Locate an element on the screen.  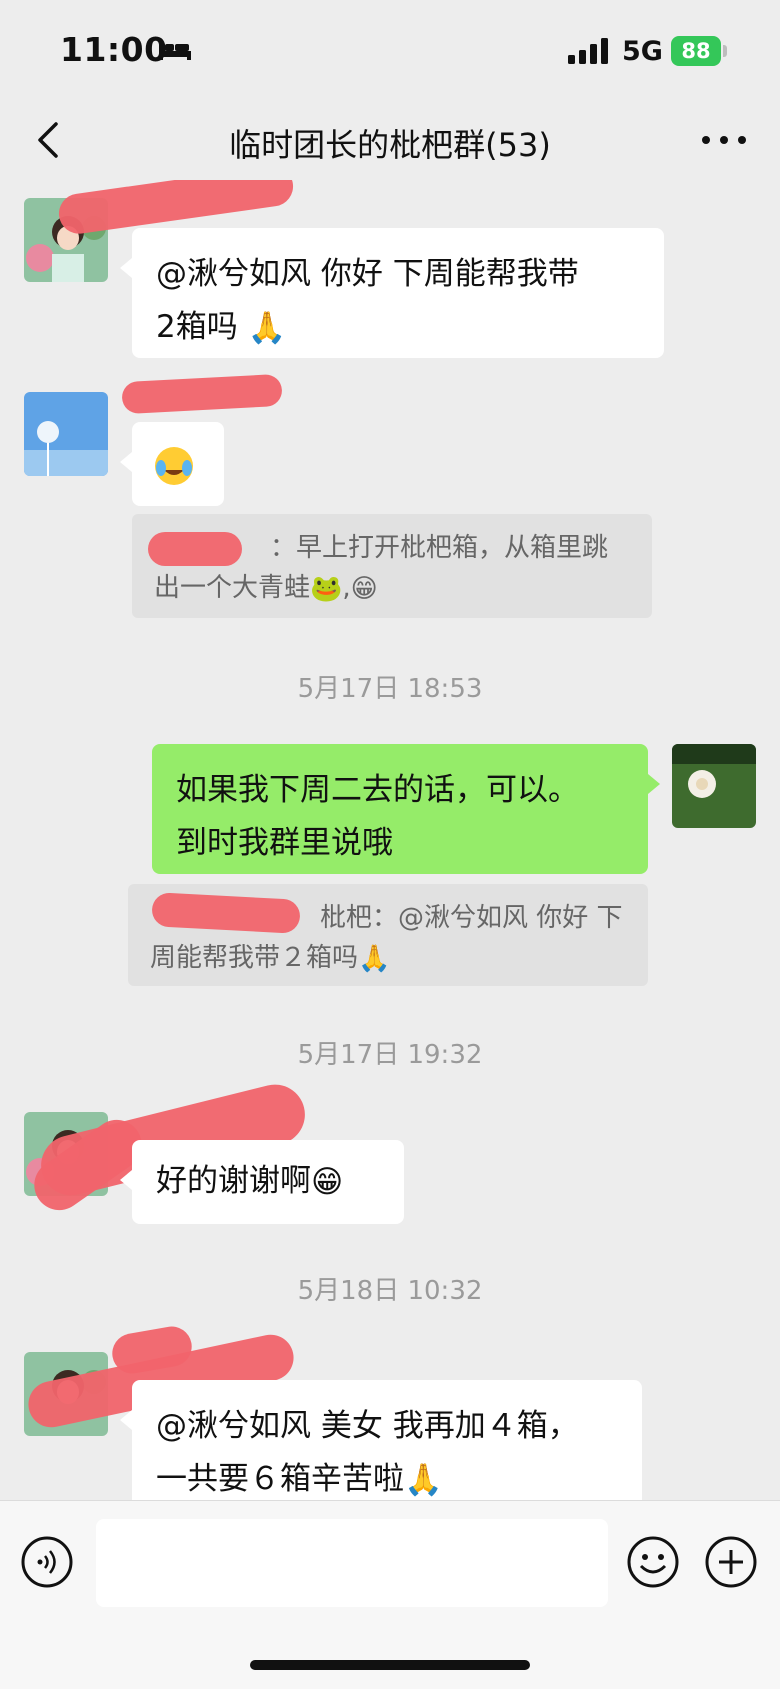
bed-icon is located at coordinates (175, 50).